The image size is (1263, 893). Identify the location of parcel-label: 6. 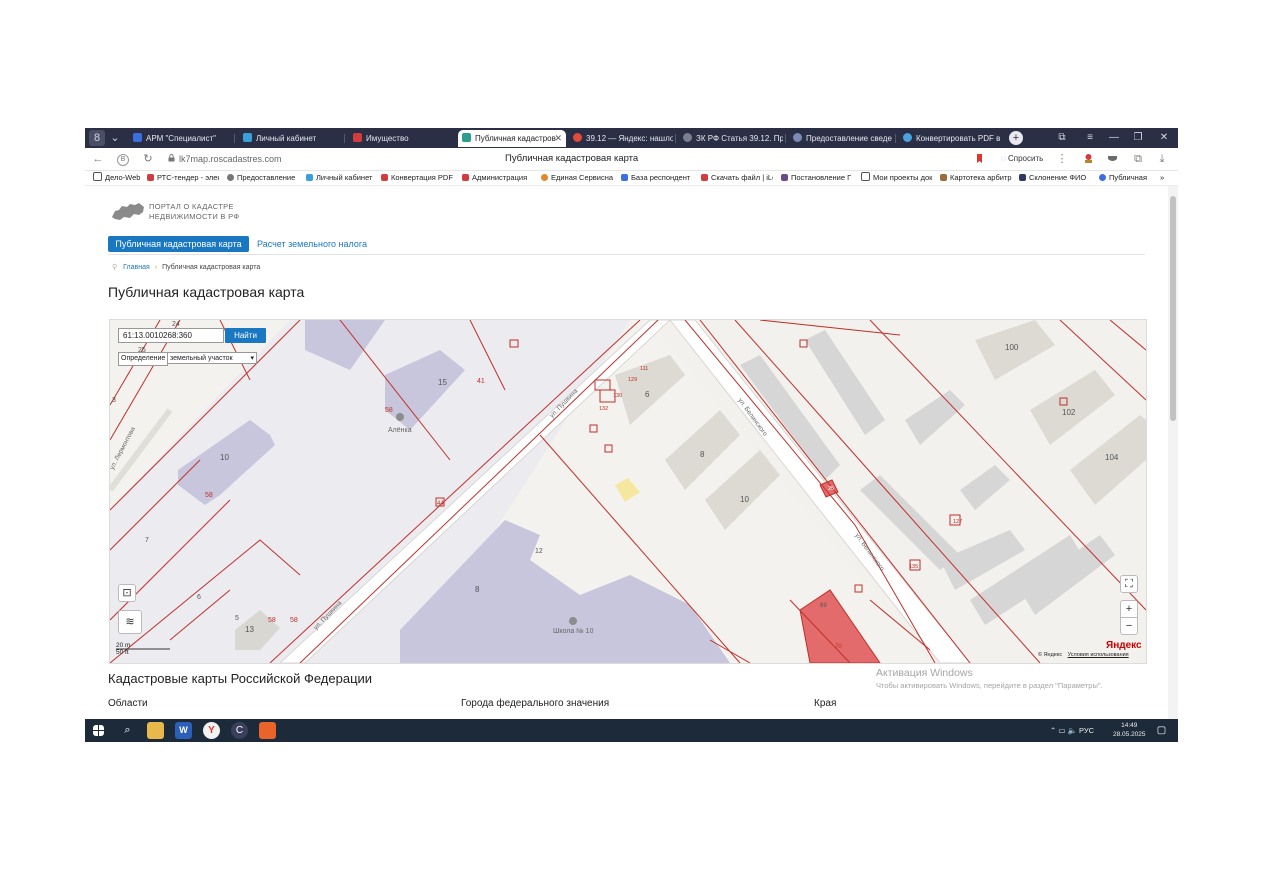
(199, 597).